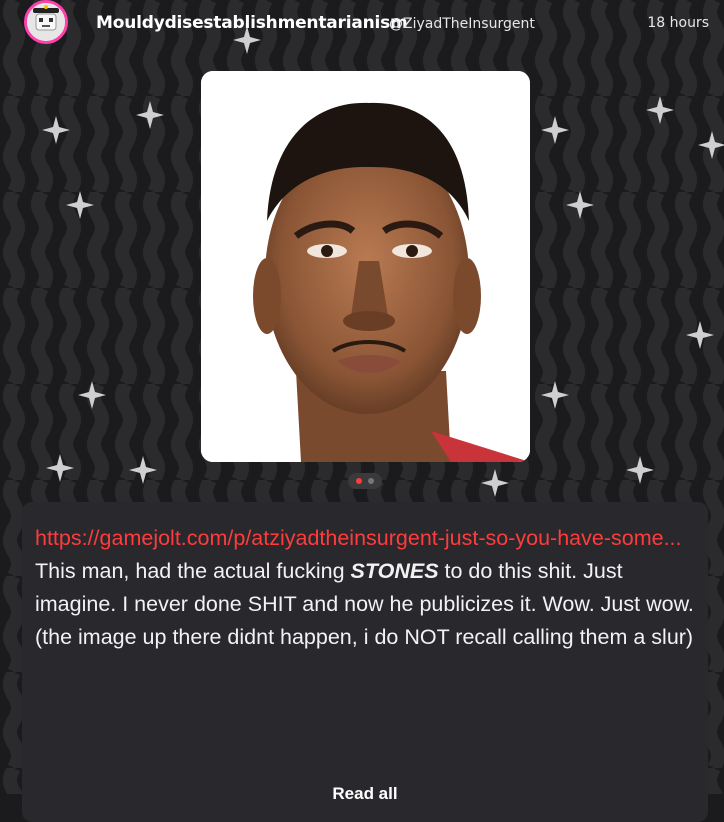 Image resolution: width=724 pixels, height=822 pixels. I want to click on carousel-dot, so click(371, 481).